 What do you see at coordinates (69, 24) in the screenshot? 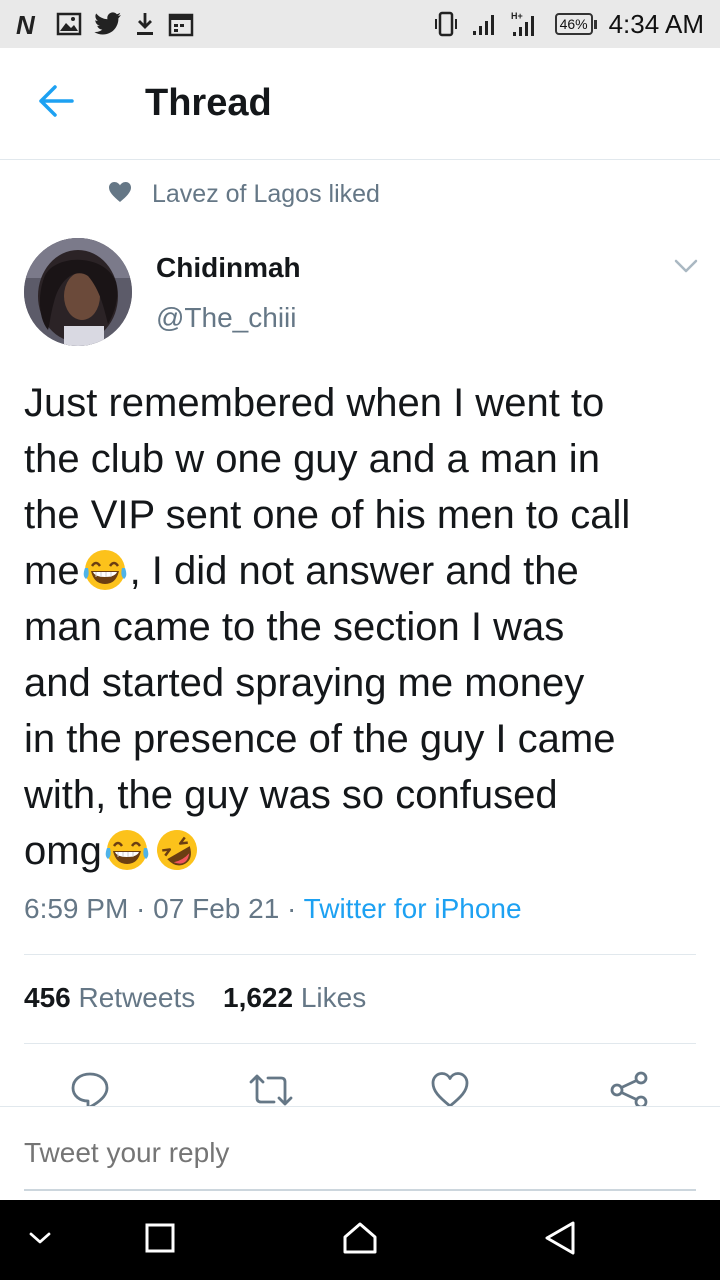
I see `gallery-icon` at bounding box center [69, 24].